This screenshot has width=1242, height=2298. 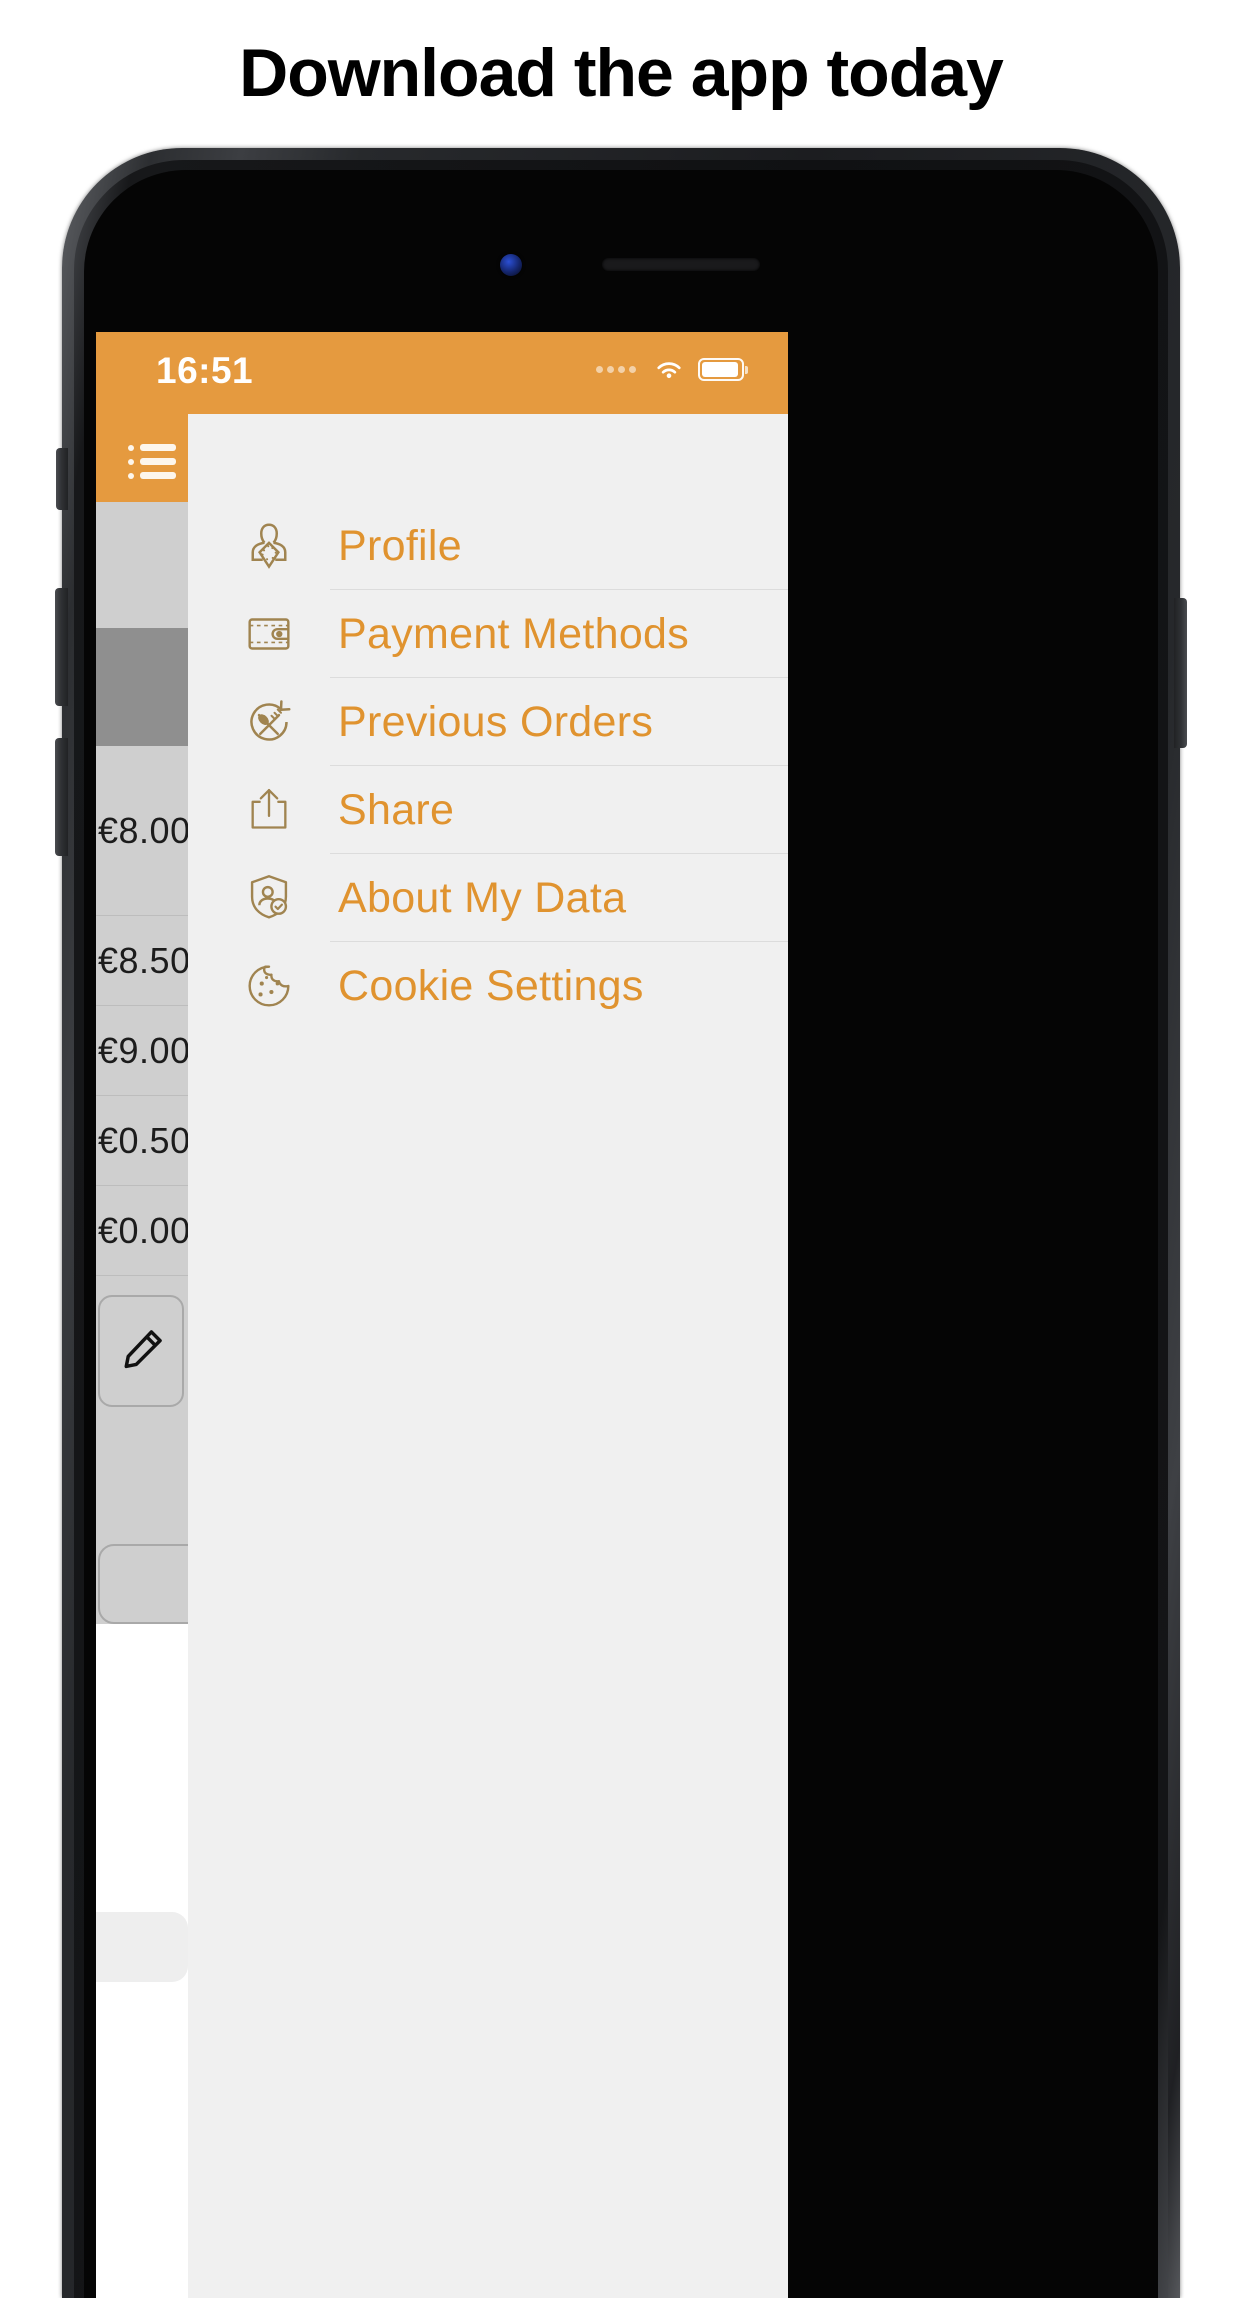 I want to click on menu-item-cookie-settings: Cookie Settings, so click(x=488, y=986).